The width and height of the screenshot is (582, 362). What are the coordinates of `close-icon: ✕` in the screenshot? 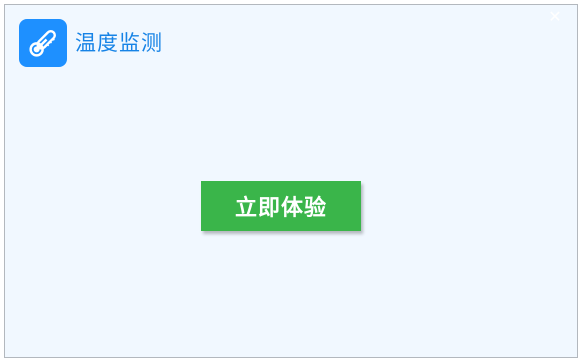 It's located at (555, 17).